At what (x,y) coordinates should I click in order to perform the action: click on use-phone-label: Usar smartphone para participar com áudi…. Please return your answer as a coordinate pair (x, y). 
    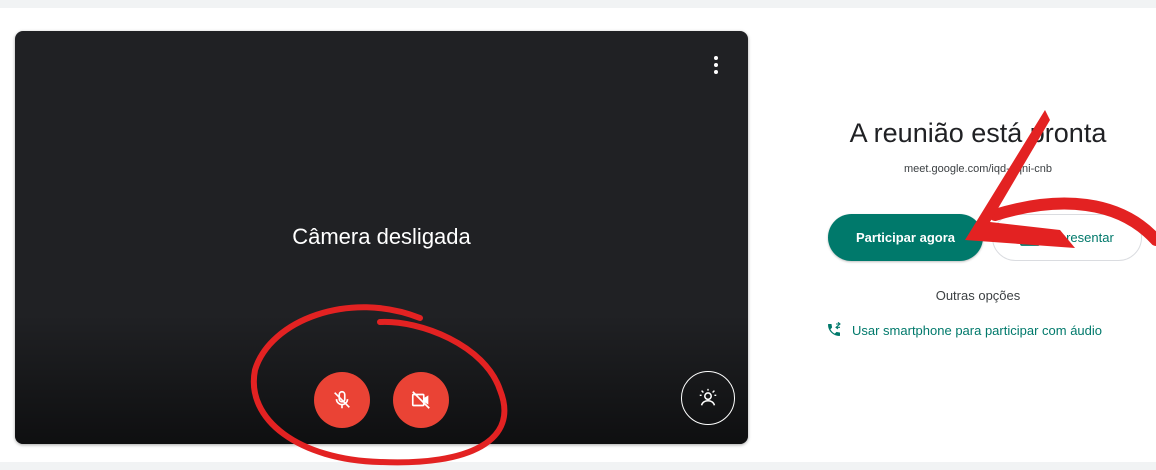
    Looking at the image, I should click on (977, 330).